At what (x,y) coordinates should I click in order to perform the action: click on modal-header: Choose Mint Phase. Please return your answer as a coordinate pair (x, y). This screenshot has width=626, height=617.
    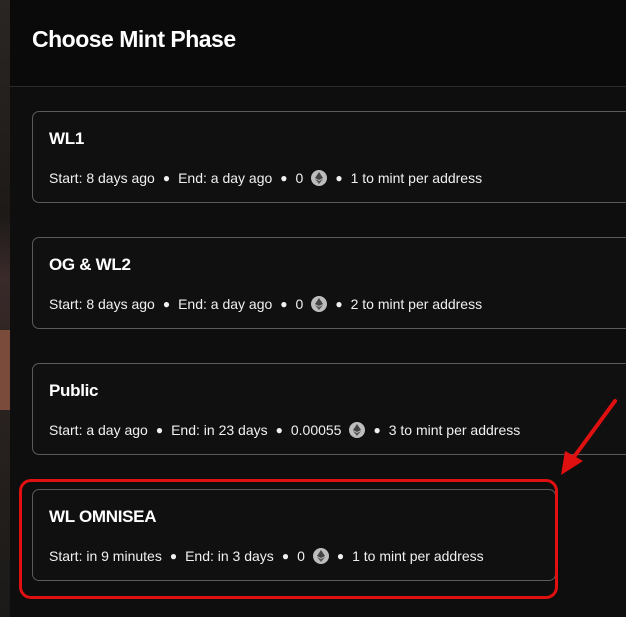
    Looking at the image, I should click on (318, 43).